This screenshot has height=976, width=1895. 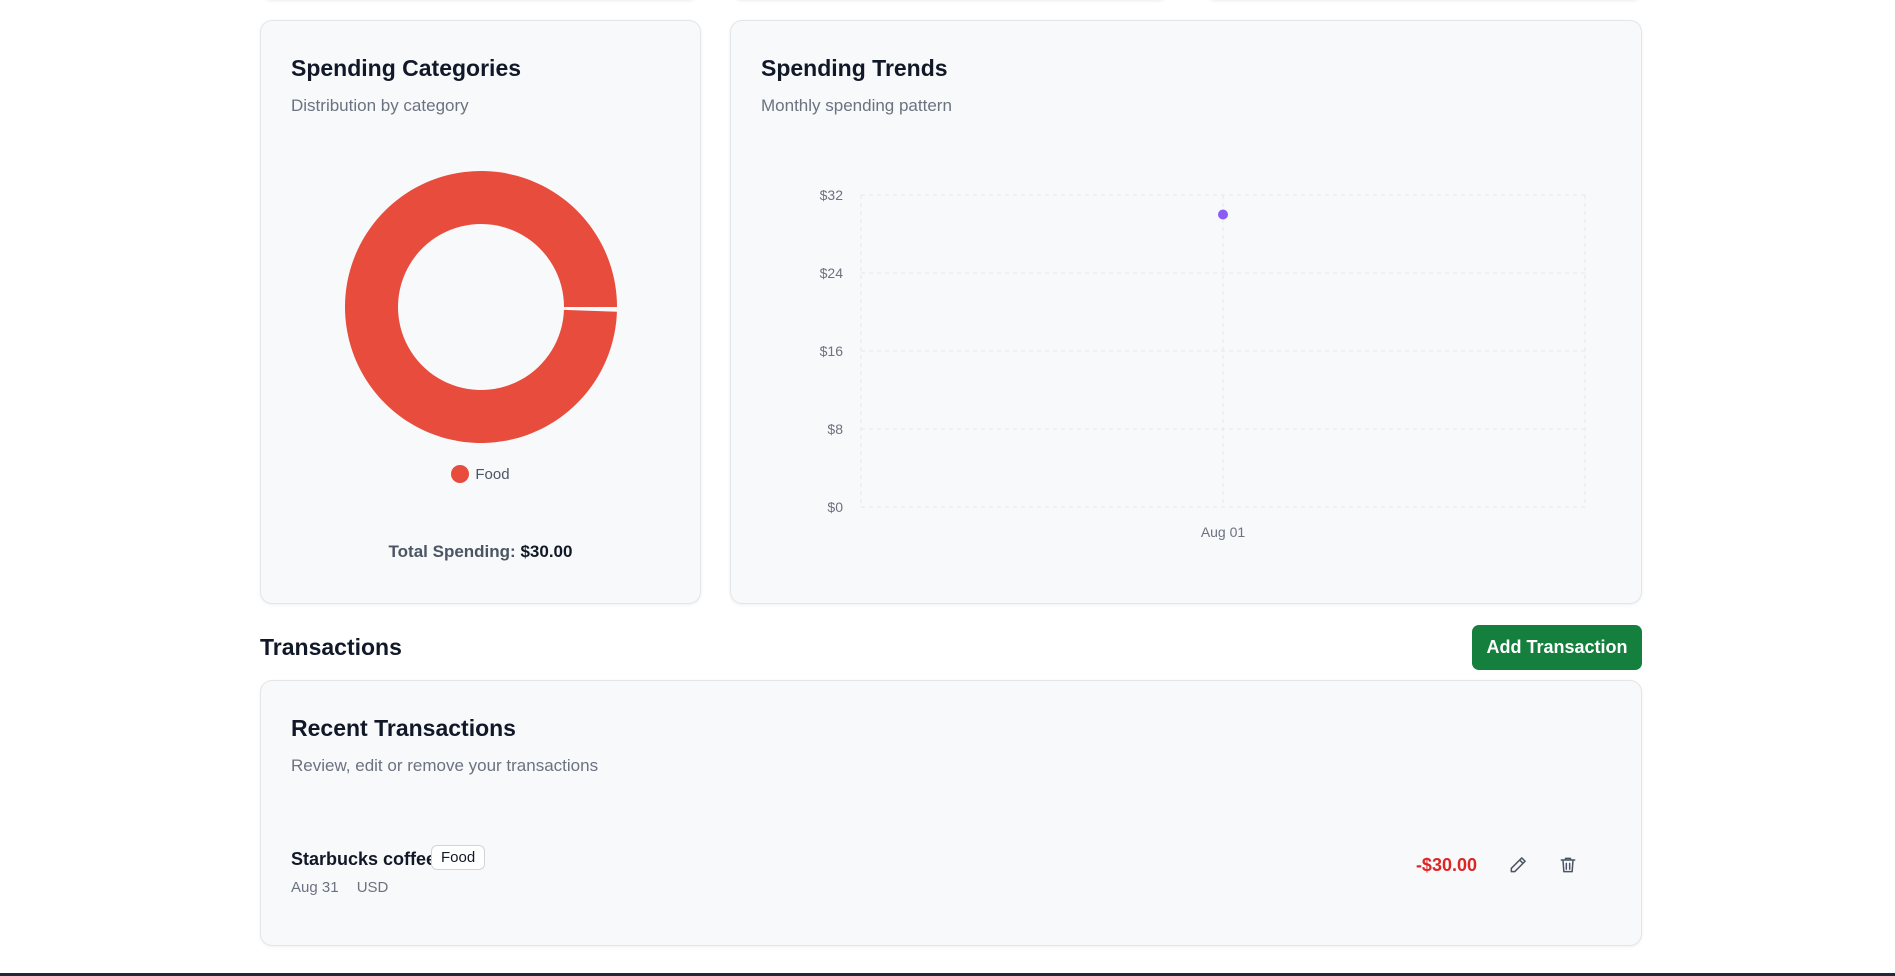 What do you see at coordinates (339, 887) in the screenshot?
I see `transaction-meta: Aug 31 USD` at bounding box center [339, 887].